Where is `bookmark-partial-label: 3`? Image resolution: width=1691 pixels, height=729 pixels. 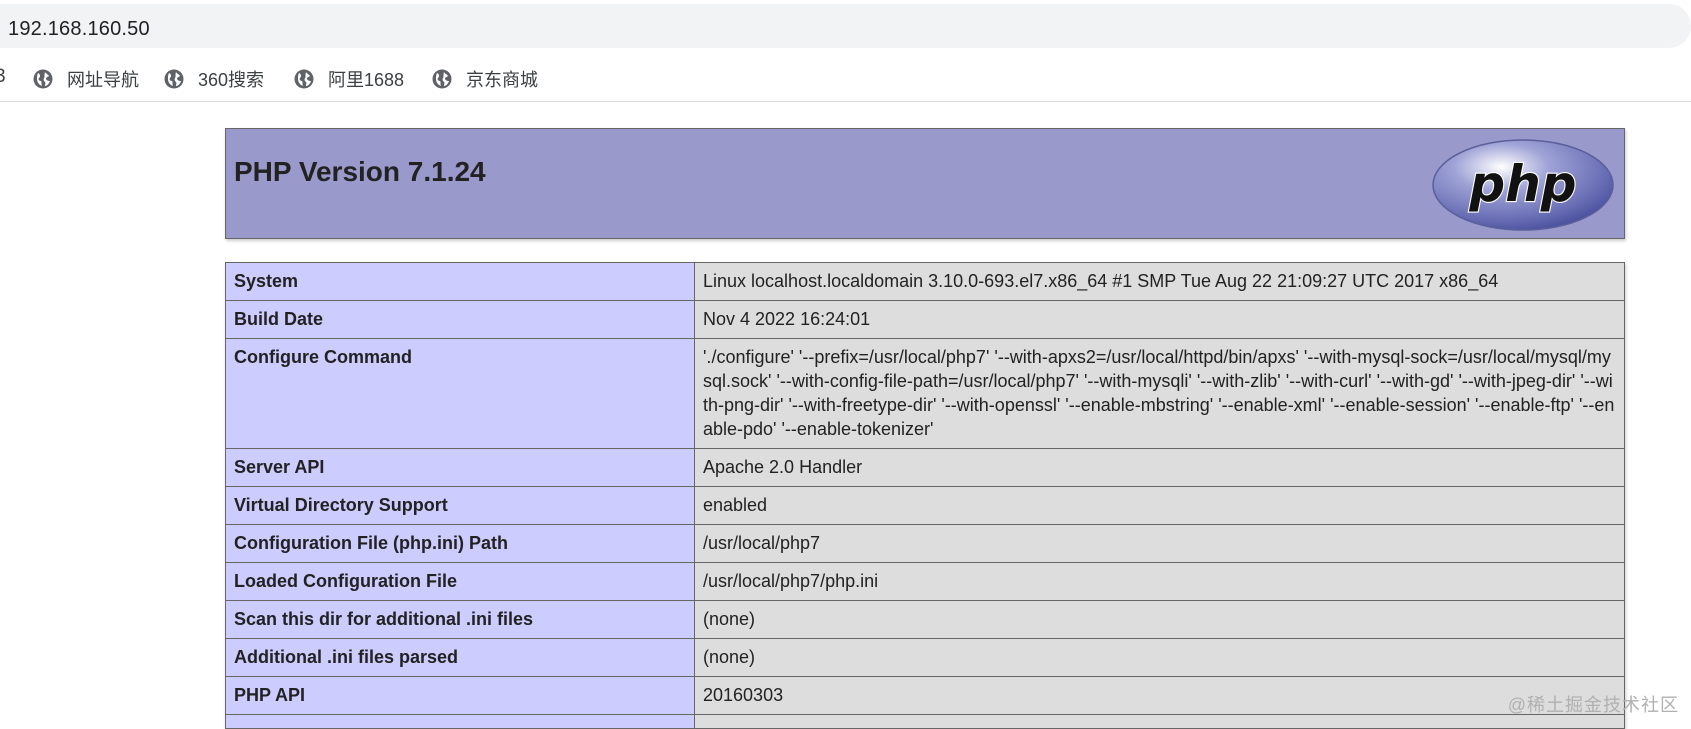
bookmark-partial-label: 3 is located at coordinates (3, 77).